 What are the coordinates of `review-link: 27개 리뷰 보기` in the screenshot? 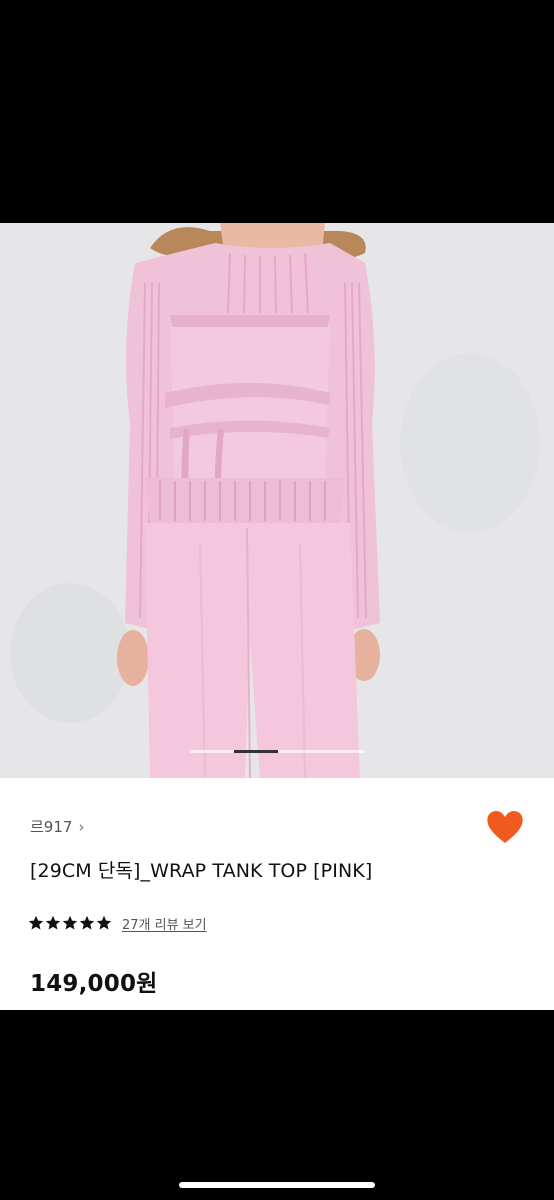 It's located at (164, 923).